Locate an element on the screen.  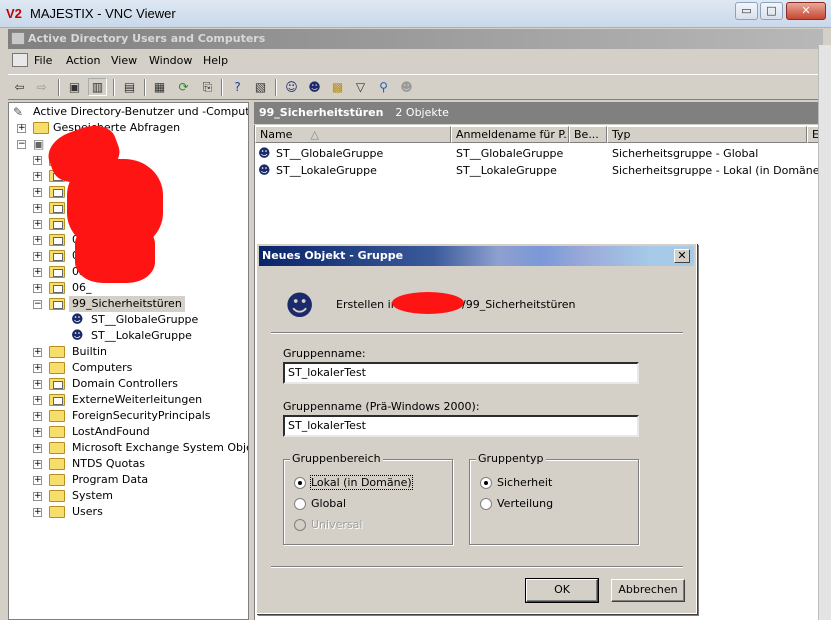
filter-icon: ▽ is located at coordinates (360, 87).